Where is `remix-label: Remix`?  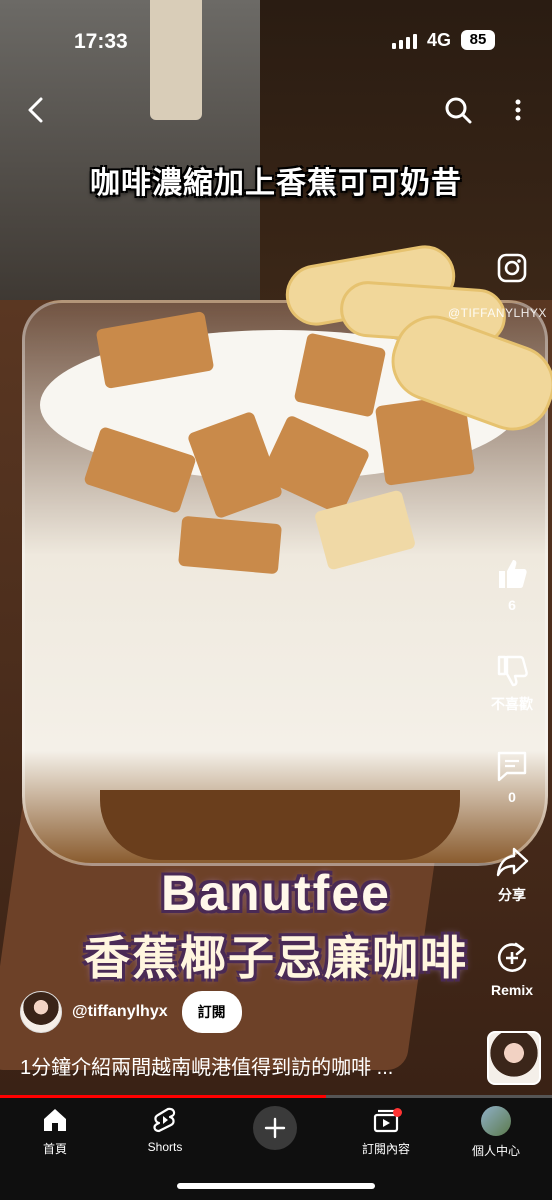 remix-label: Remix is located at coordinates (512, 990).